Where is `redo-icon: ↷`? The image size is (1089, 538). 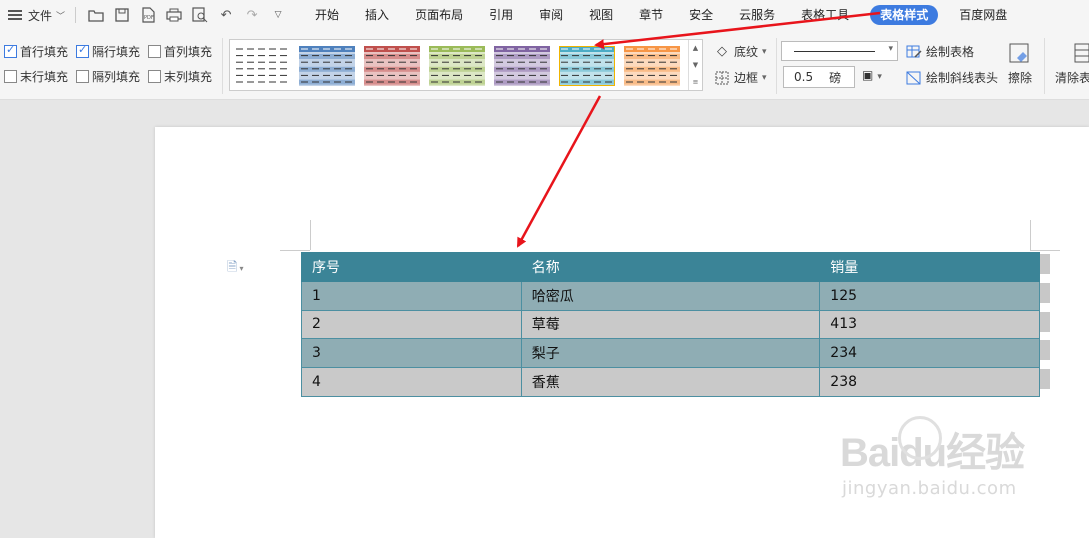 redo-icon: ↷ is located at coordinates (252, 15).